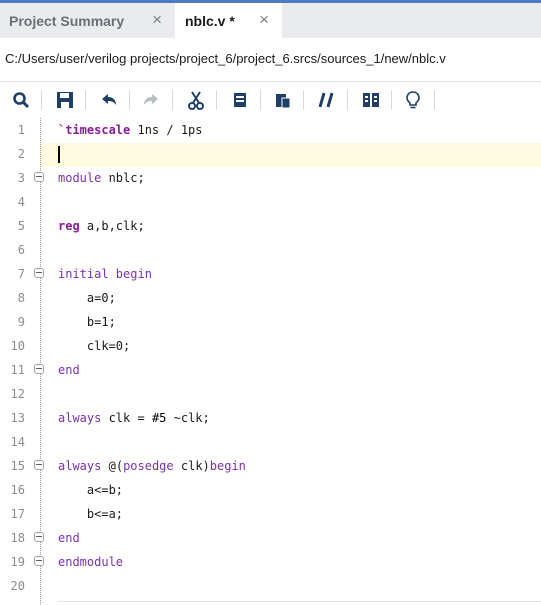 Image resolution: width=541 pixels, height=605 pixels. I want to click on code-line: 13 always clk = #5 ~clk;, so click(270, 418).